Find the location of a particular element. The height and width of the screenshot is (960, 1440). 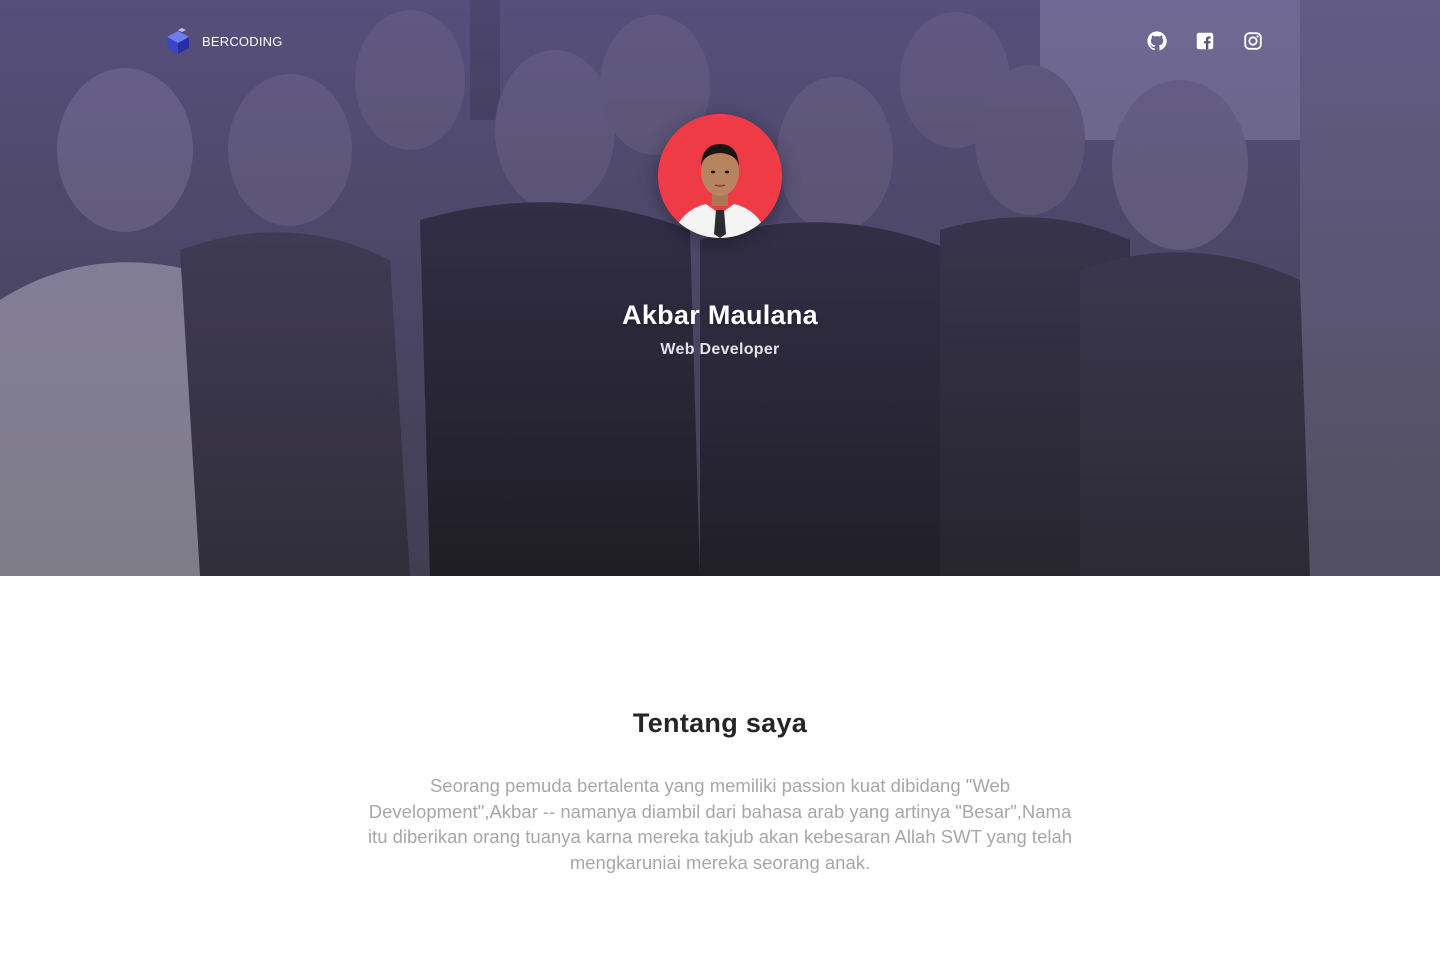

about-title: Tentang saya is located at coordinates (720, 723).